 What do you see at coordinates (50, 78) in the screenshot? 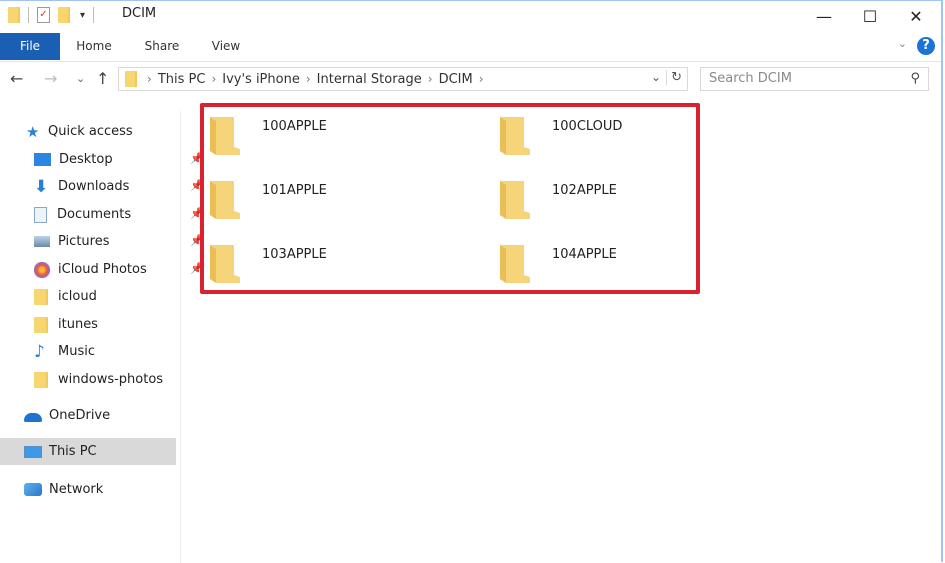
I see `forward-button: →` at bounding box center [50, 78].